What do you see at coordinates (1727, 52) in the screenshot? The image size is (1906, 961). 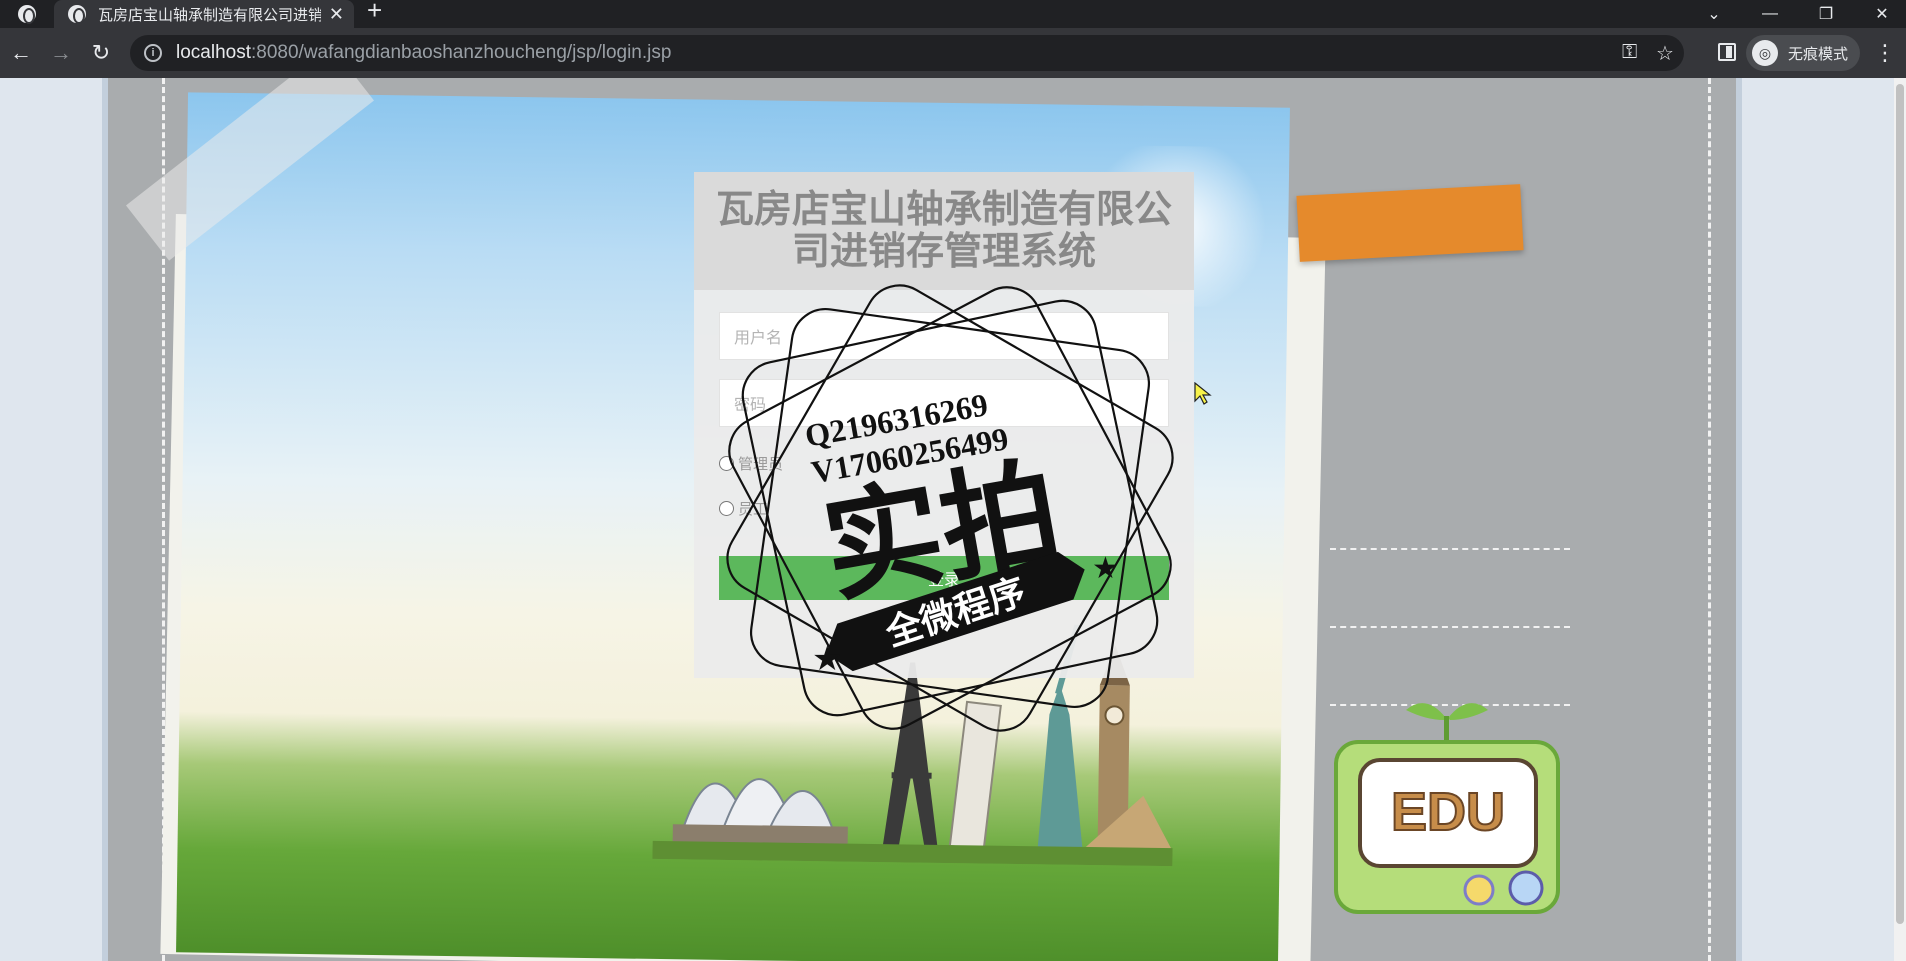 I see `side-panel-icon` at bounding box center [1727, 52].